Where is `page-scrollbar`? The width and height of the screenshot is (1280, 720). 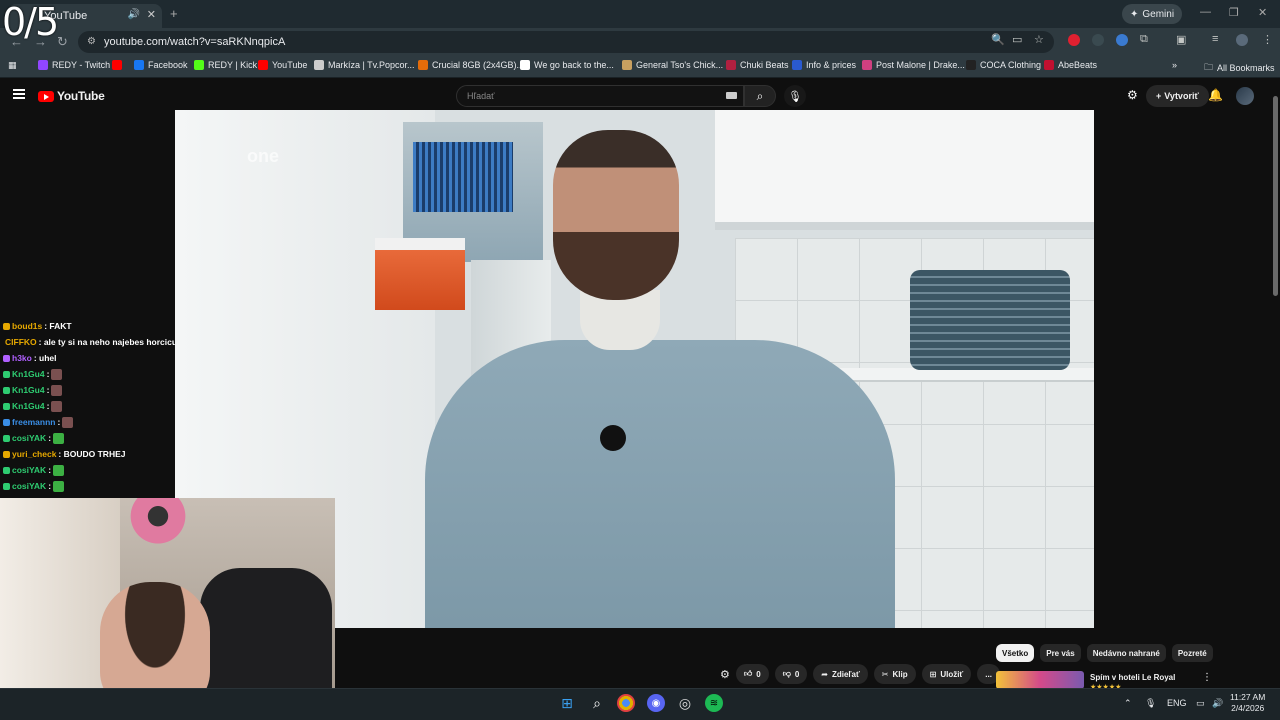 page-scrollbar is located at coordinates (1275, 386).